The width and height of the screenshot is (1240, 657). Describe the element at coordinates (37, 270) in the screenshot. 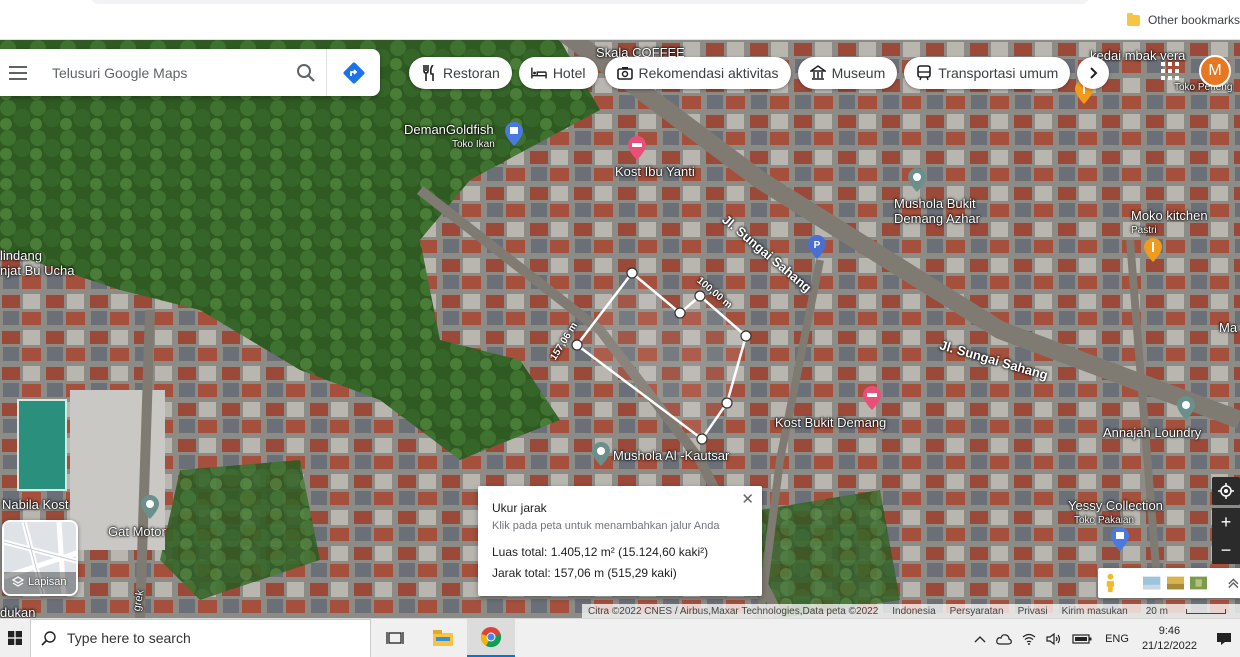

I see `place-name-line2: njat Bu Ucha` at that location.